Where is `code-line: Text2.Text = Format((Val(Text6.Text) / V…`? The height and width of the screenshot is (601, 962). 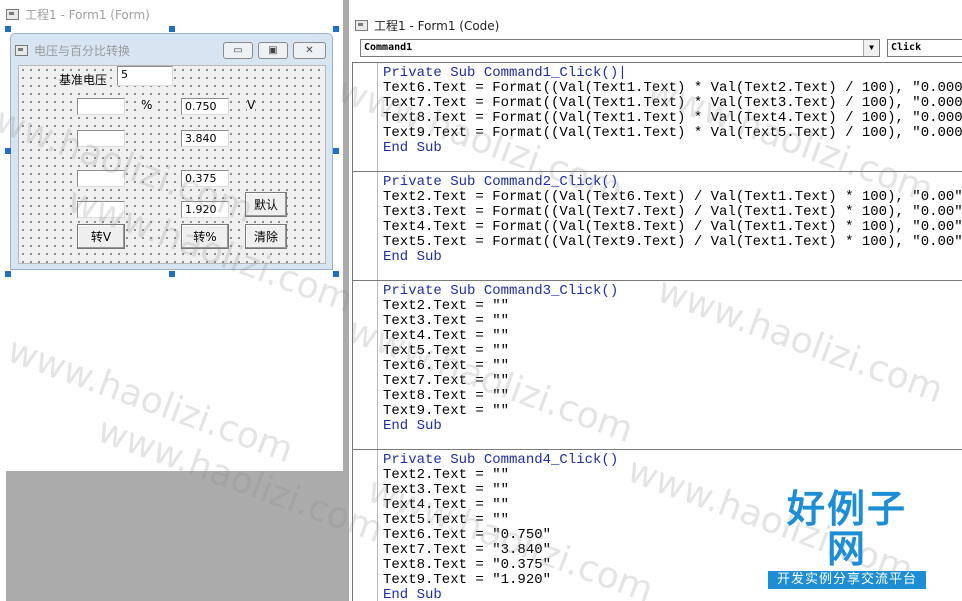
code-line: Text2.Text = Format((Val(Text6.Text) / V… is located at coordinates (672, 197).